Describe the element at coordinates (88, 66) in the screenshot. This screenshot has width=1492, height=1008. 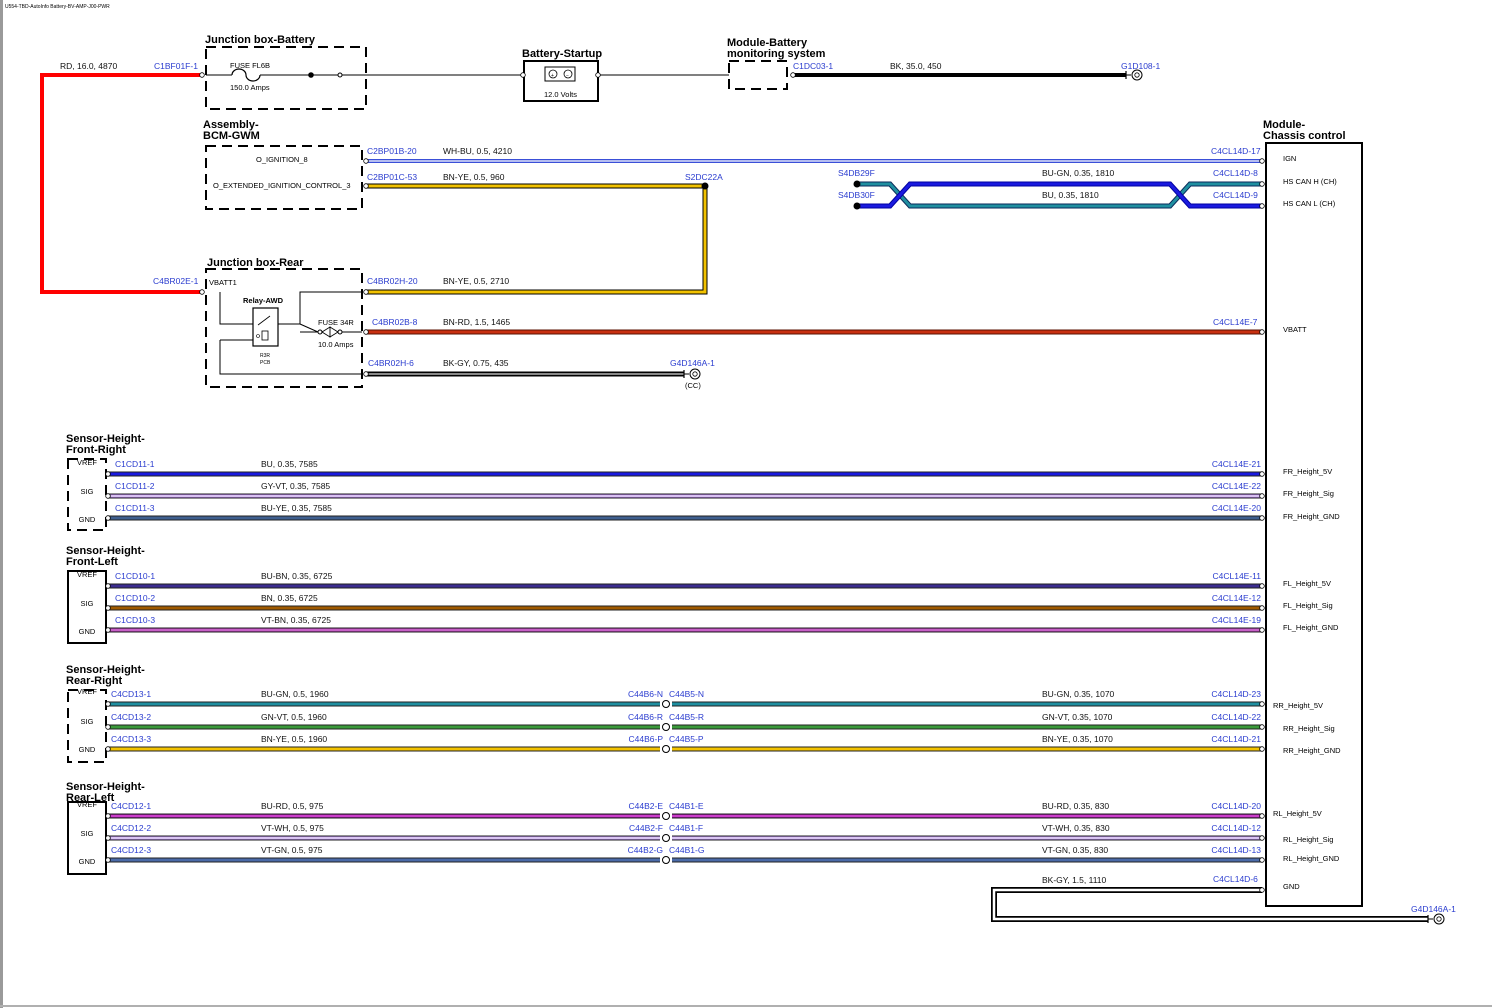
I see `wire-label-bat-in: RD, 16.0, 4870` at that location.